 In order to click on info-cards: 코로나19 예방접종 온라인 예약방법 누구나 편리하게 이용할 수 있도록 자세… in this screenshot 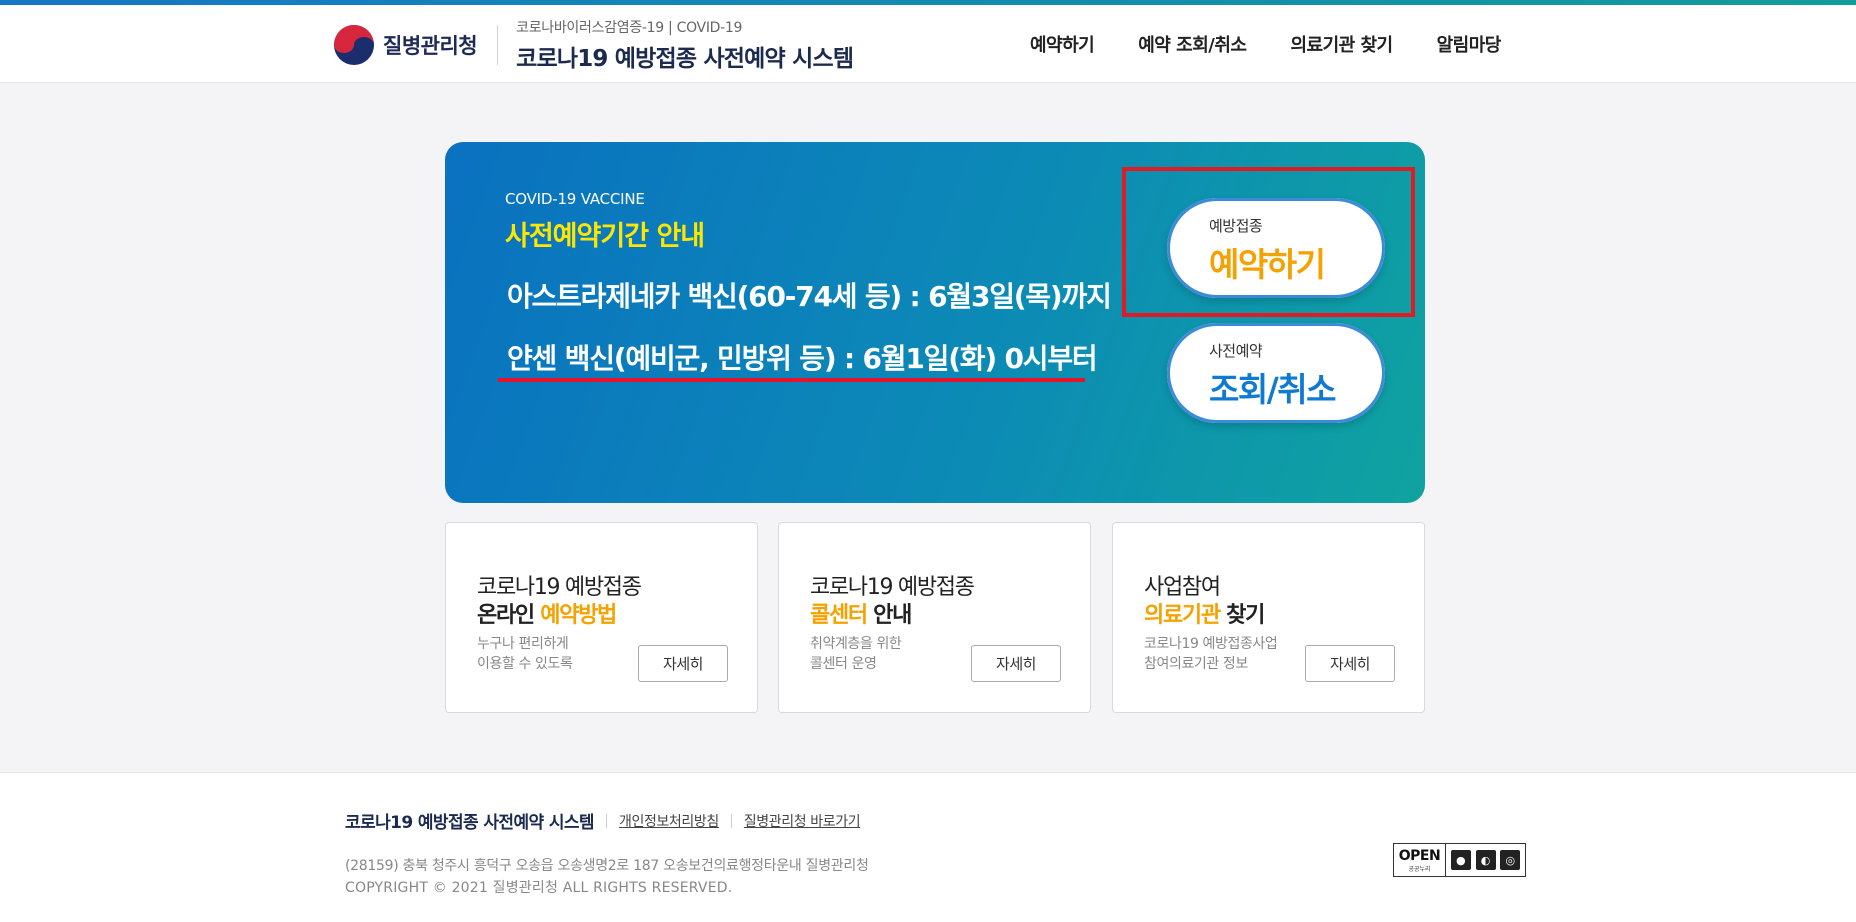, I will do `click(935, 617)`.